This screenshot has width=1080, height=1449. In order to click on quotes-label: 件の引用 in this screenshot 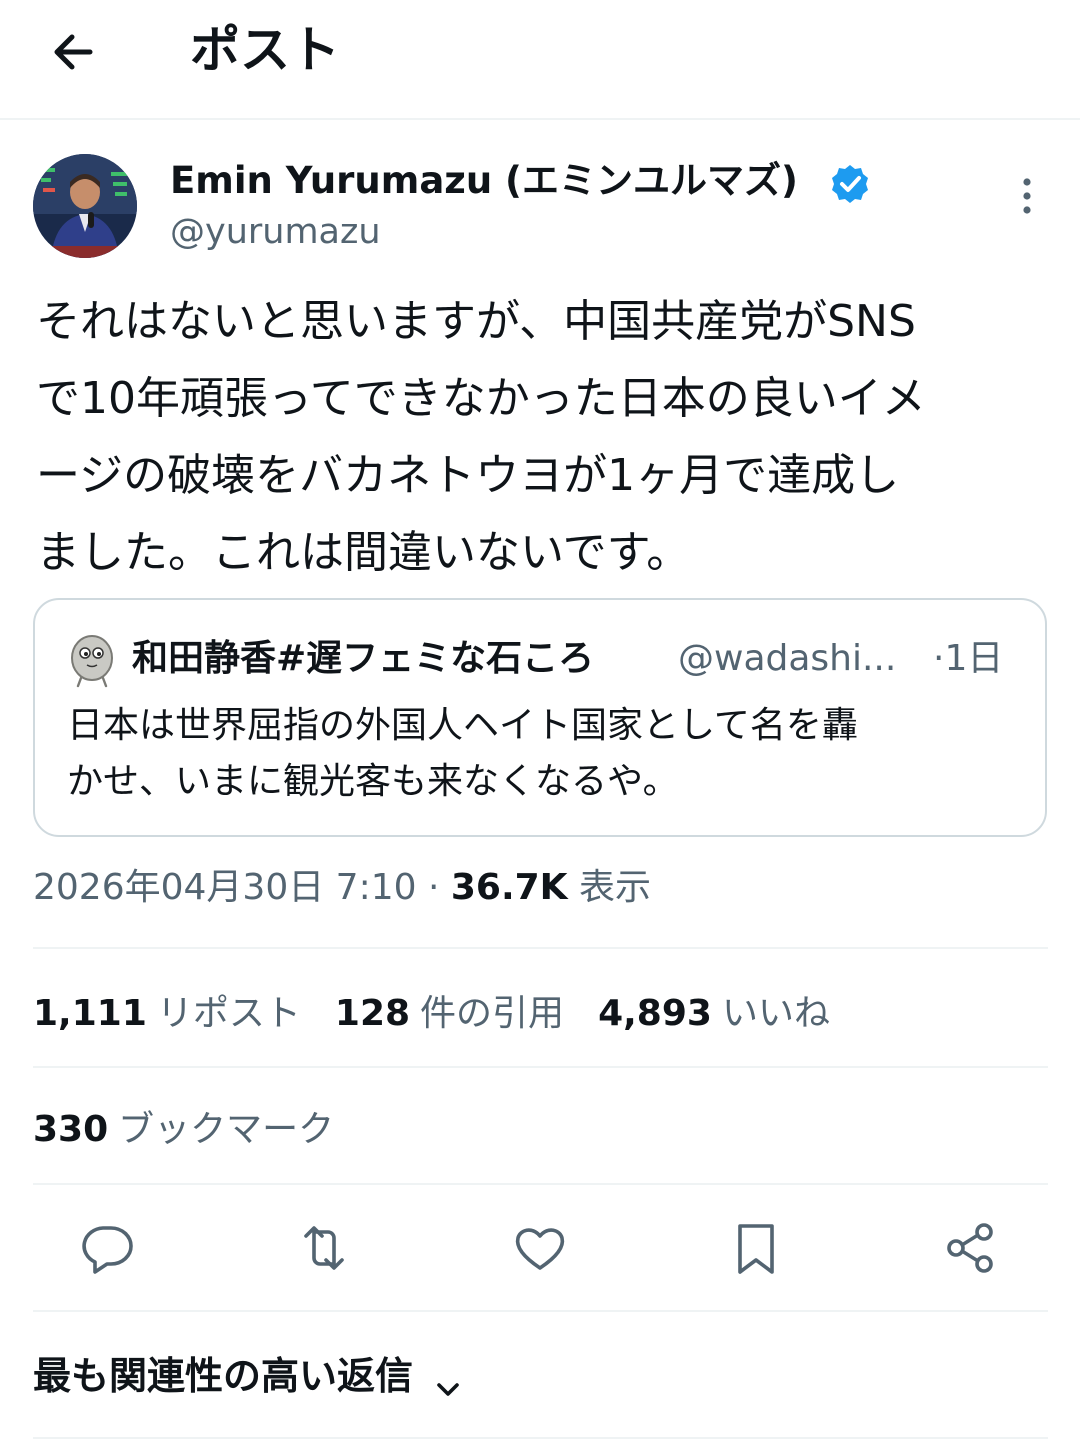, I will do `click(492, 1013)`.